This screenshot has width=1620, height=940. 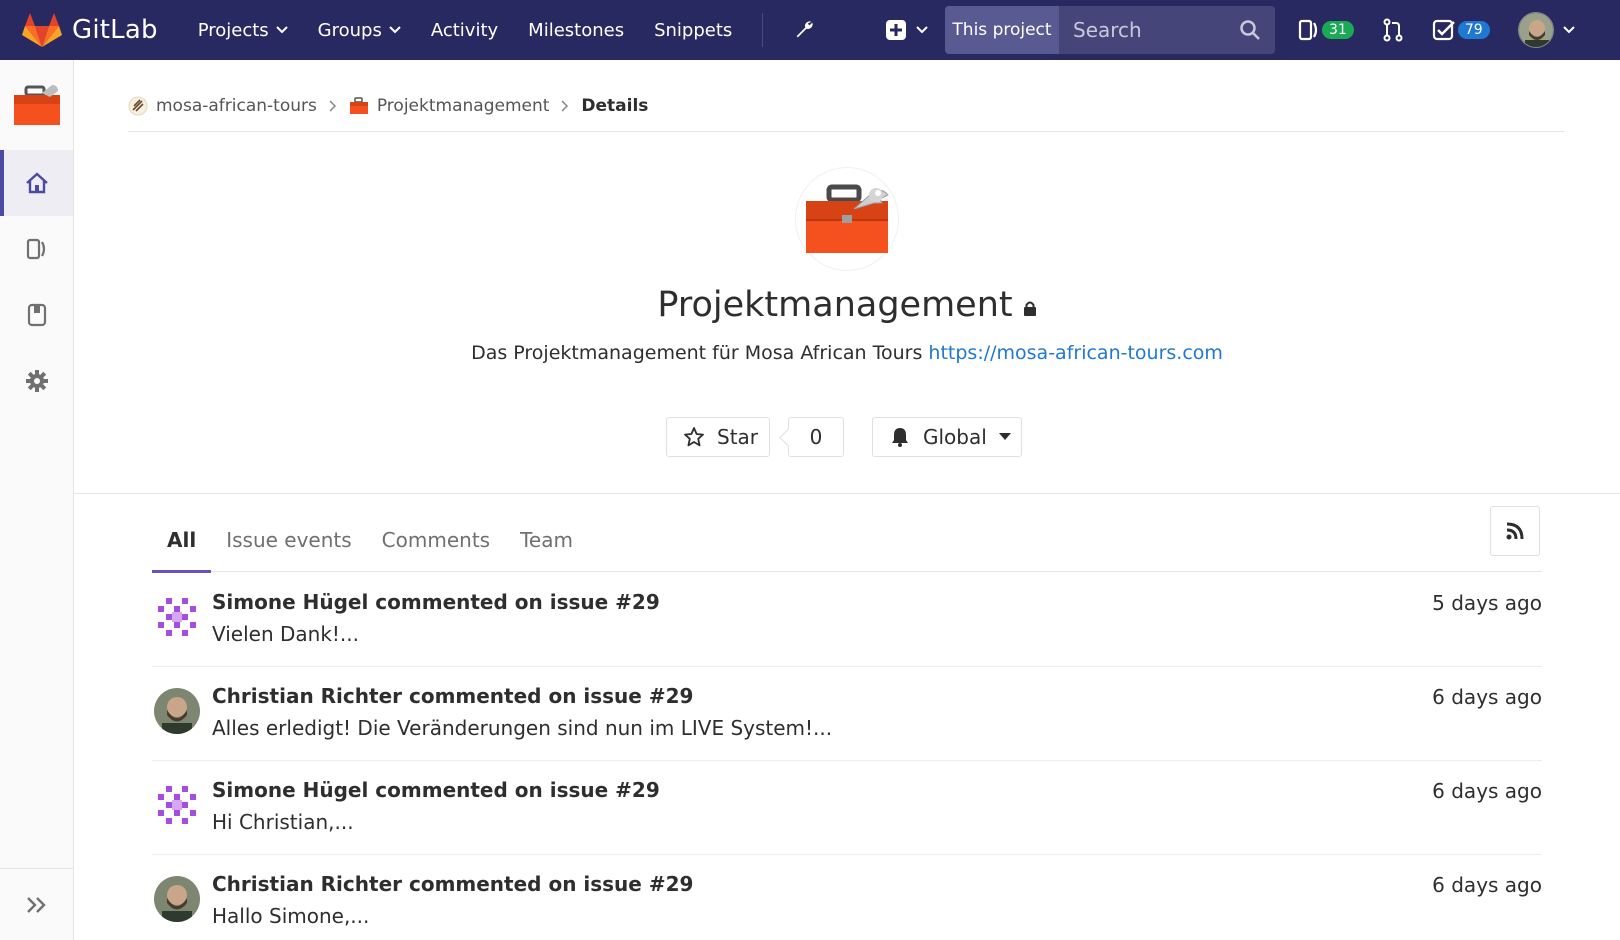 I want to click on breadcrumb-current: Details, so click(x=615, y=105).